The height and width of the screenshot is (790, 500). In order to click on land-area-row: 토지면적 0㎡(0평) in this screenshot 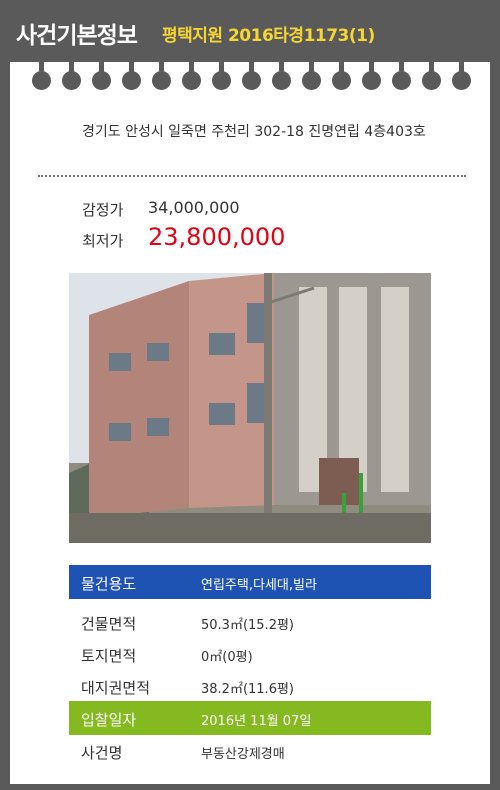, I will do `click(250, 654)`.